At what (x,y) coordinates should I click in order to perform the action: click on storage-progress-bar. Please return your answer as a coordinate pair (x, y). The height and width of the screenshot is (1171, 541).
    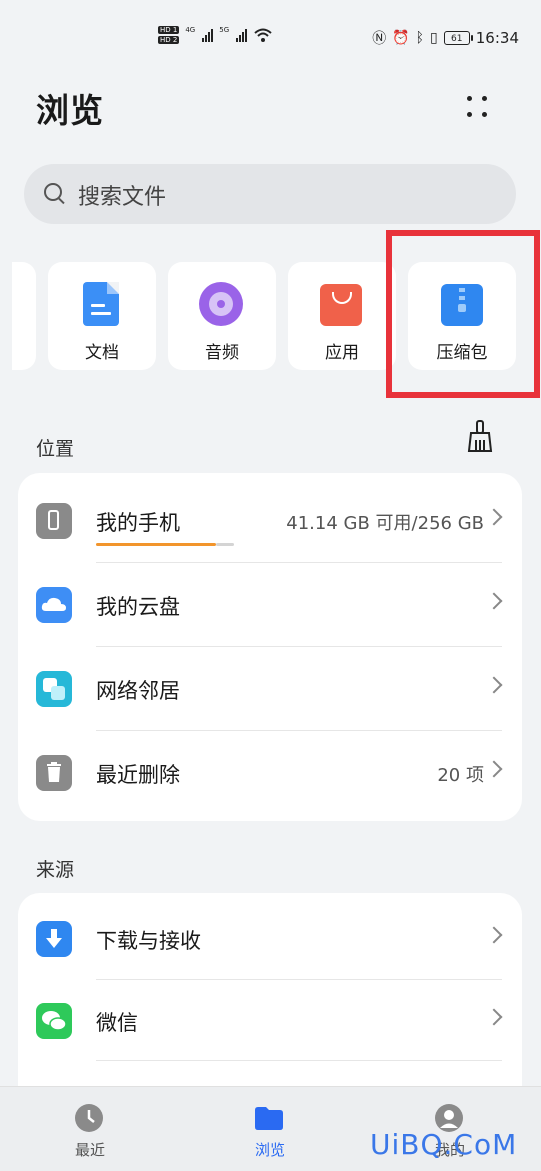
    Looking at the image, I should click on (156, 544).